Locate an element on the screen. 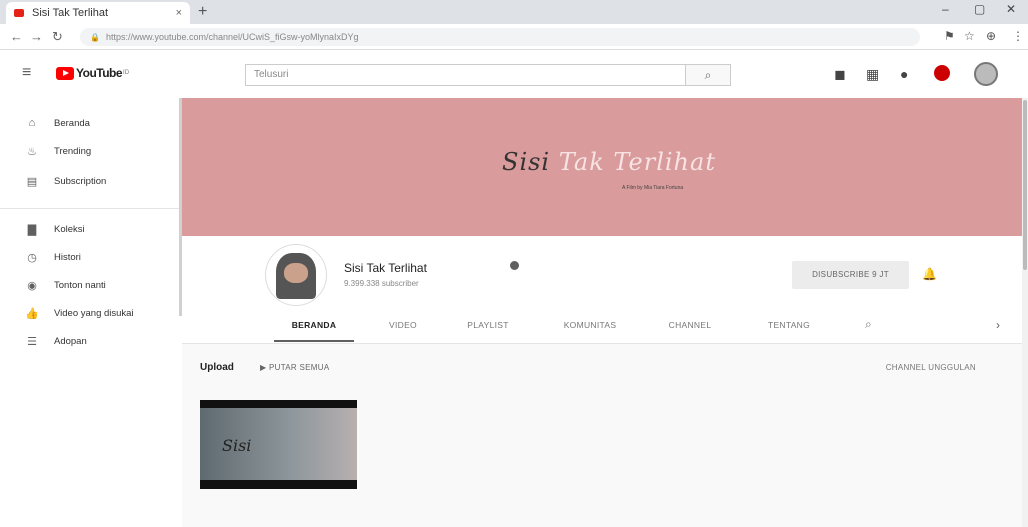 This screenshot has height=527, width=1028. youtube-play-icon is located at coordinates (65, 73).